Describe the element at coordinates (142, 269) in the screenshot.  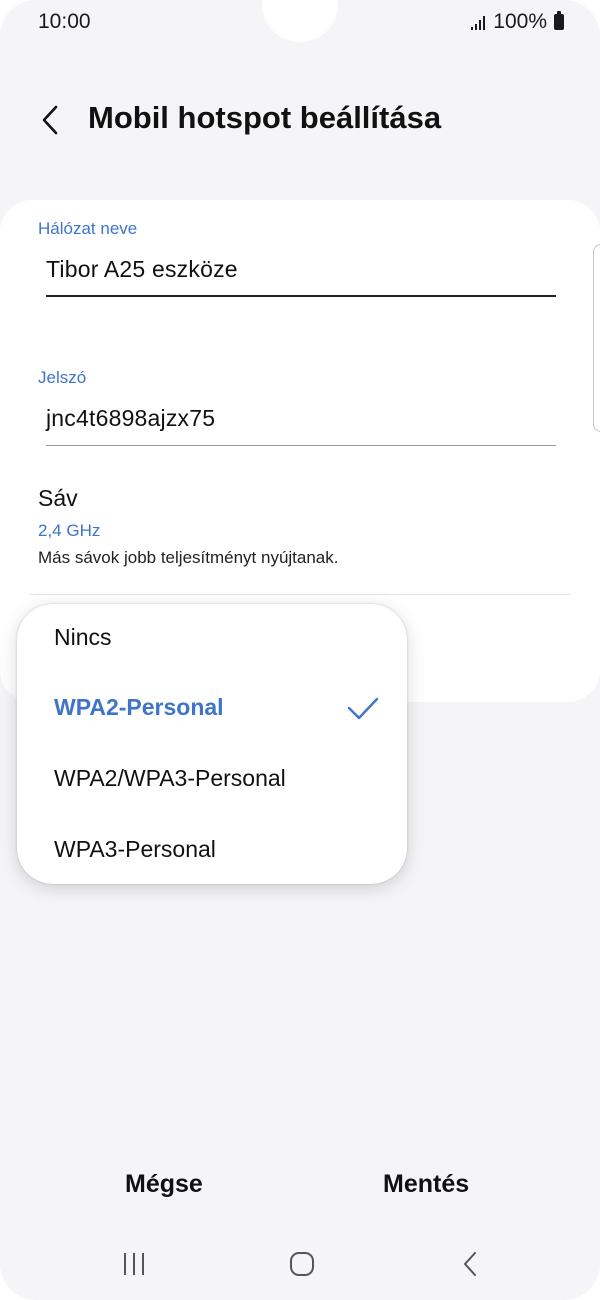
I see `network-name-input: Tibor A25 eszköze` at that location.